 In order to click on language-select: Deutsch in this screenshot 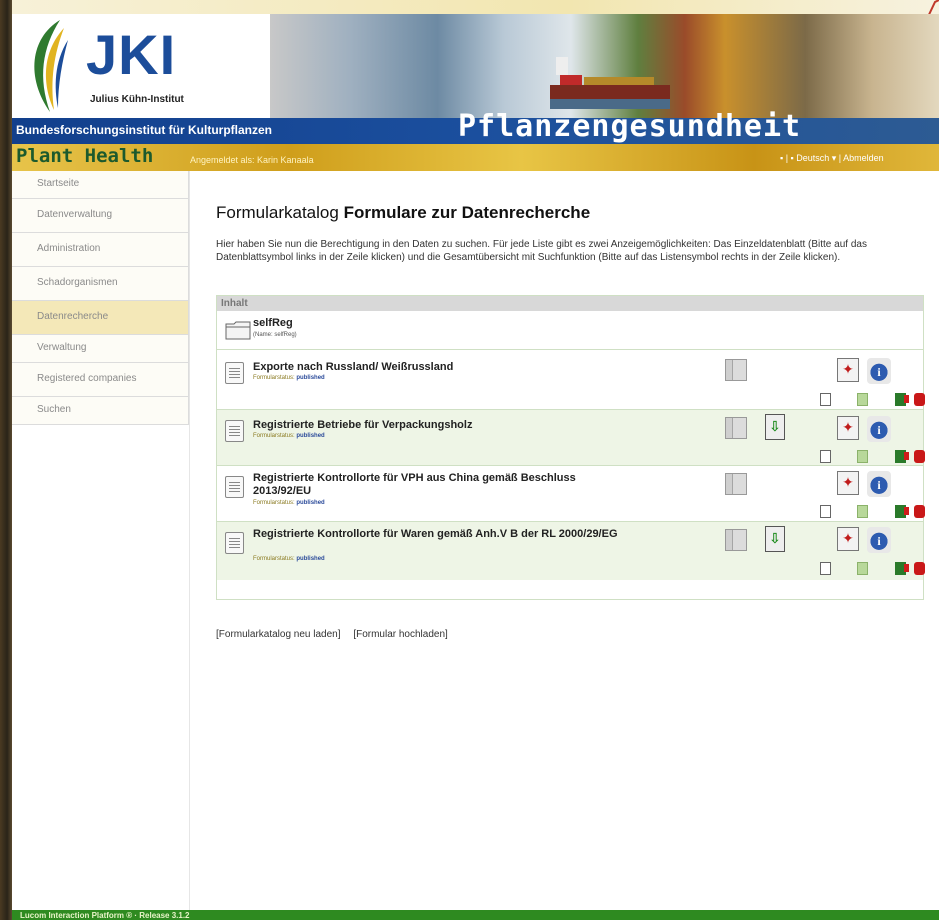, I will do `click(812, 158)`.